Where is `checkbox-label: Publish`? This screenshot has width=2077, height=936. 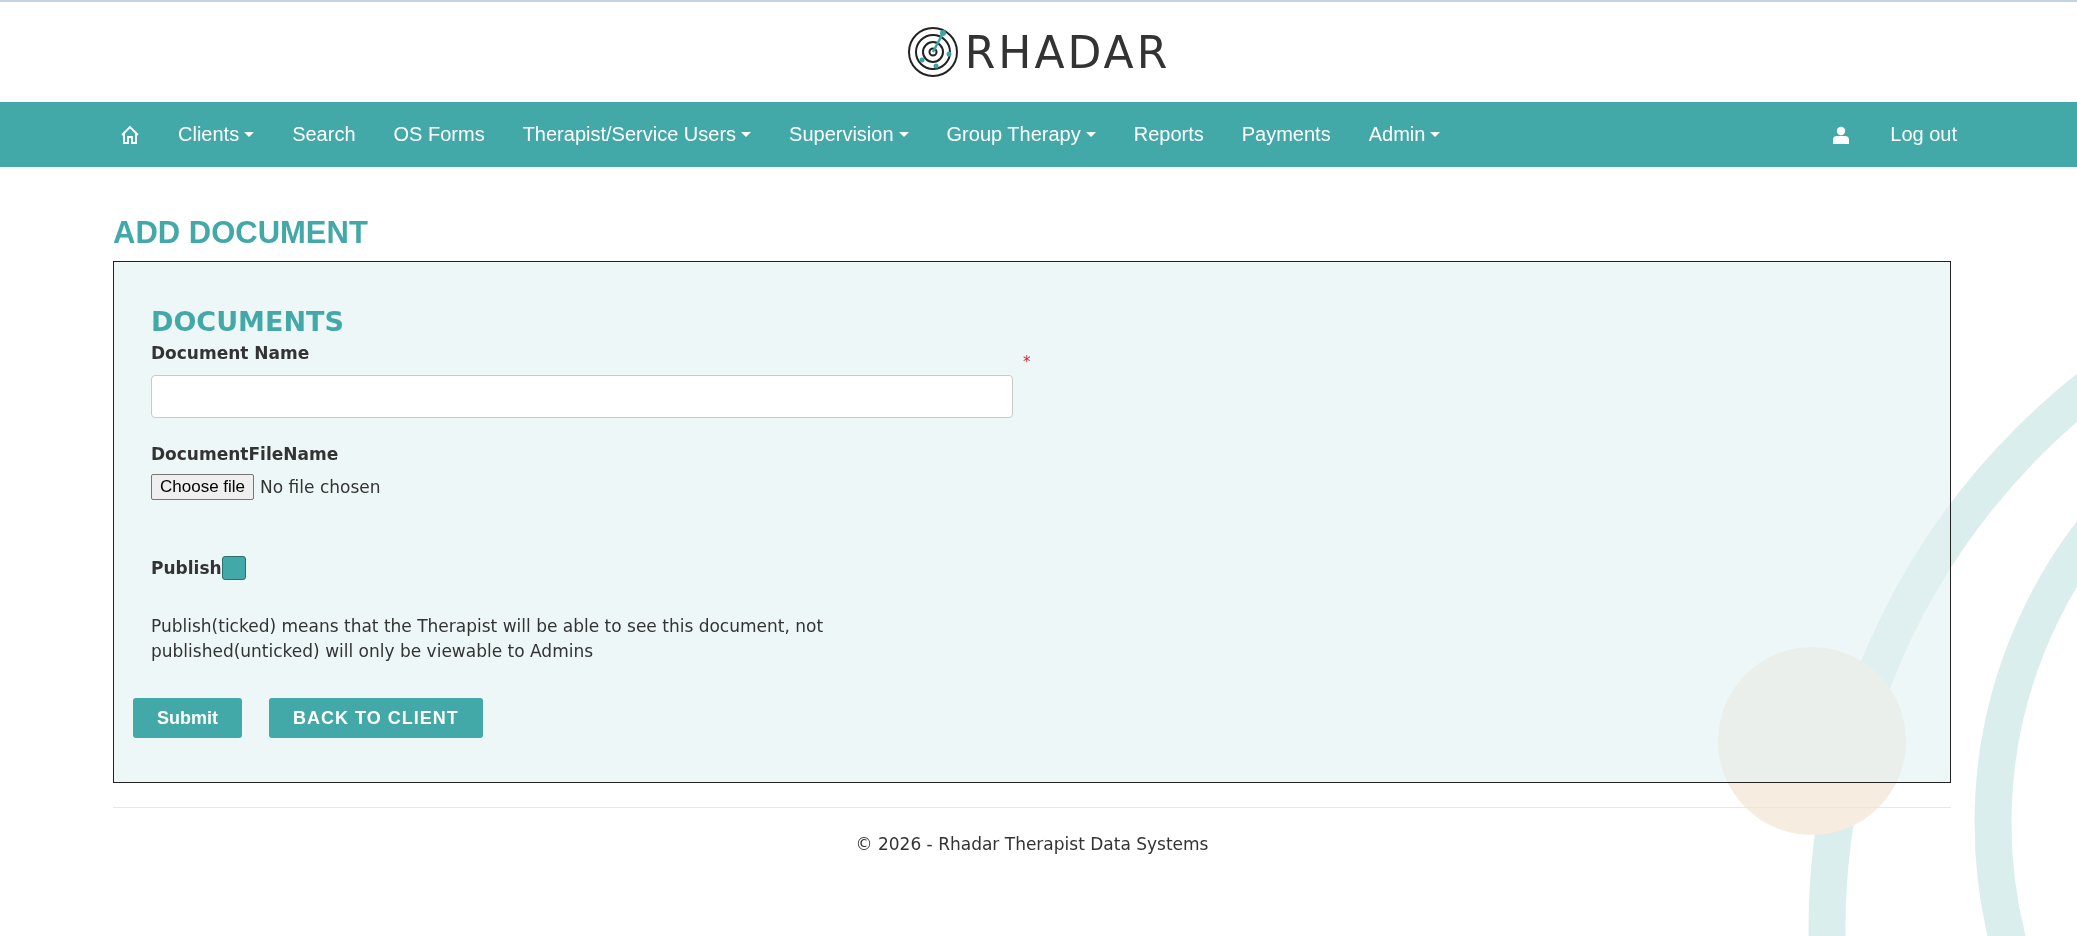 checkbox-label: Publish is located at coordinates (186, 568).